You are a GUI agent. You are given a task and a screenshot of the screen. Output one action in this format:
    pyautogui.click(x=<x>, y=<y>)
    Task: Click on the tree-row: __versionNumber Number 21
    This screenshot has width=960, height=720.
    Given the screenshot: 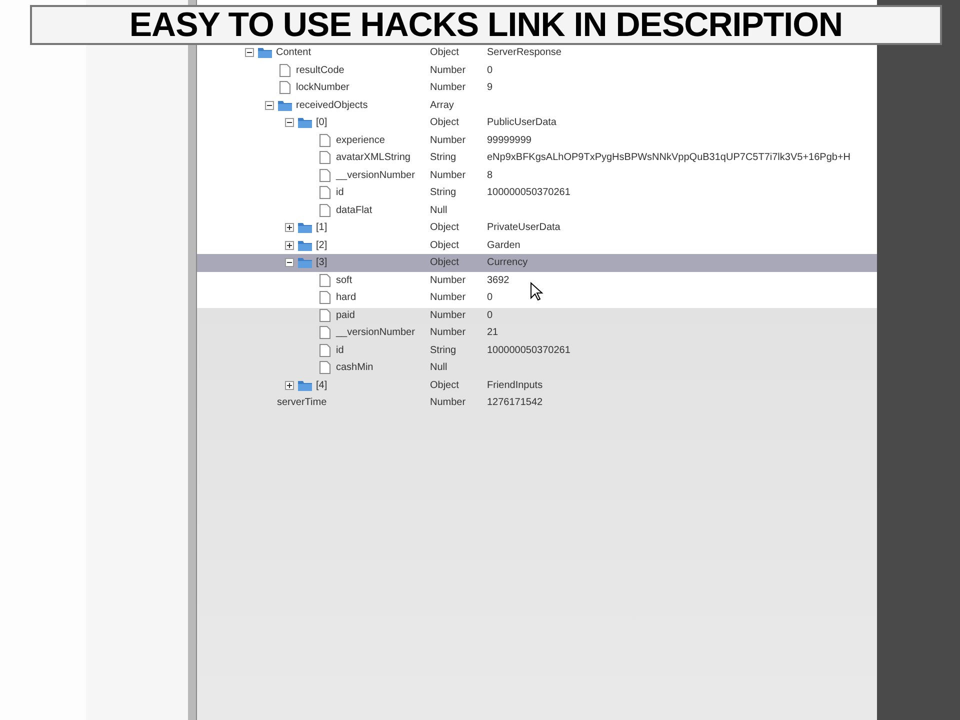 What is the action you would take?
    pyautogui.click(x=537, y=333)
    